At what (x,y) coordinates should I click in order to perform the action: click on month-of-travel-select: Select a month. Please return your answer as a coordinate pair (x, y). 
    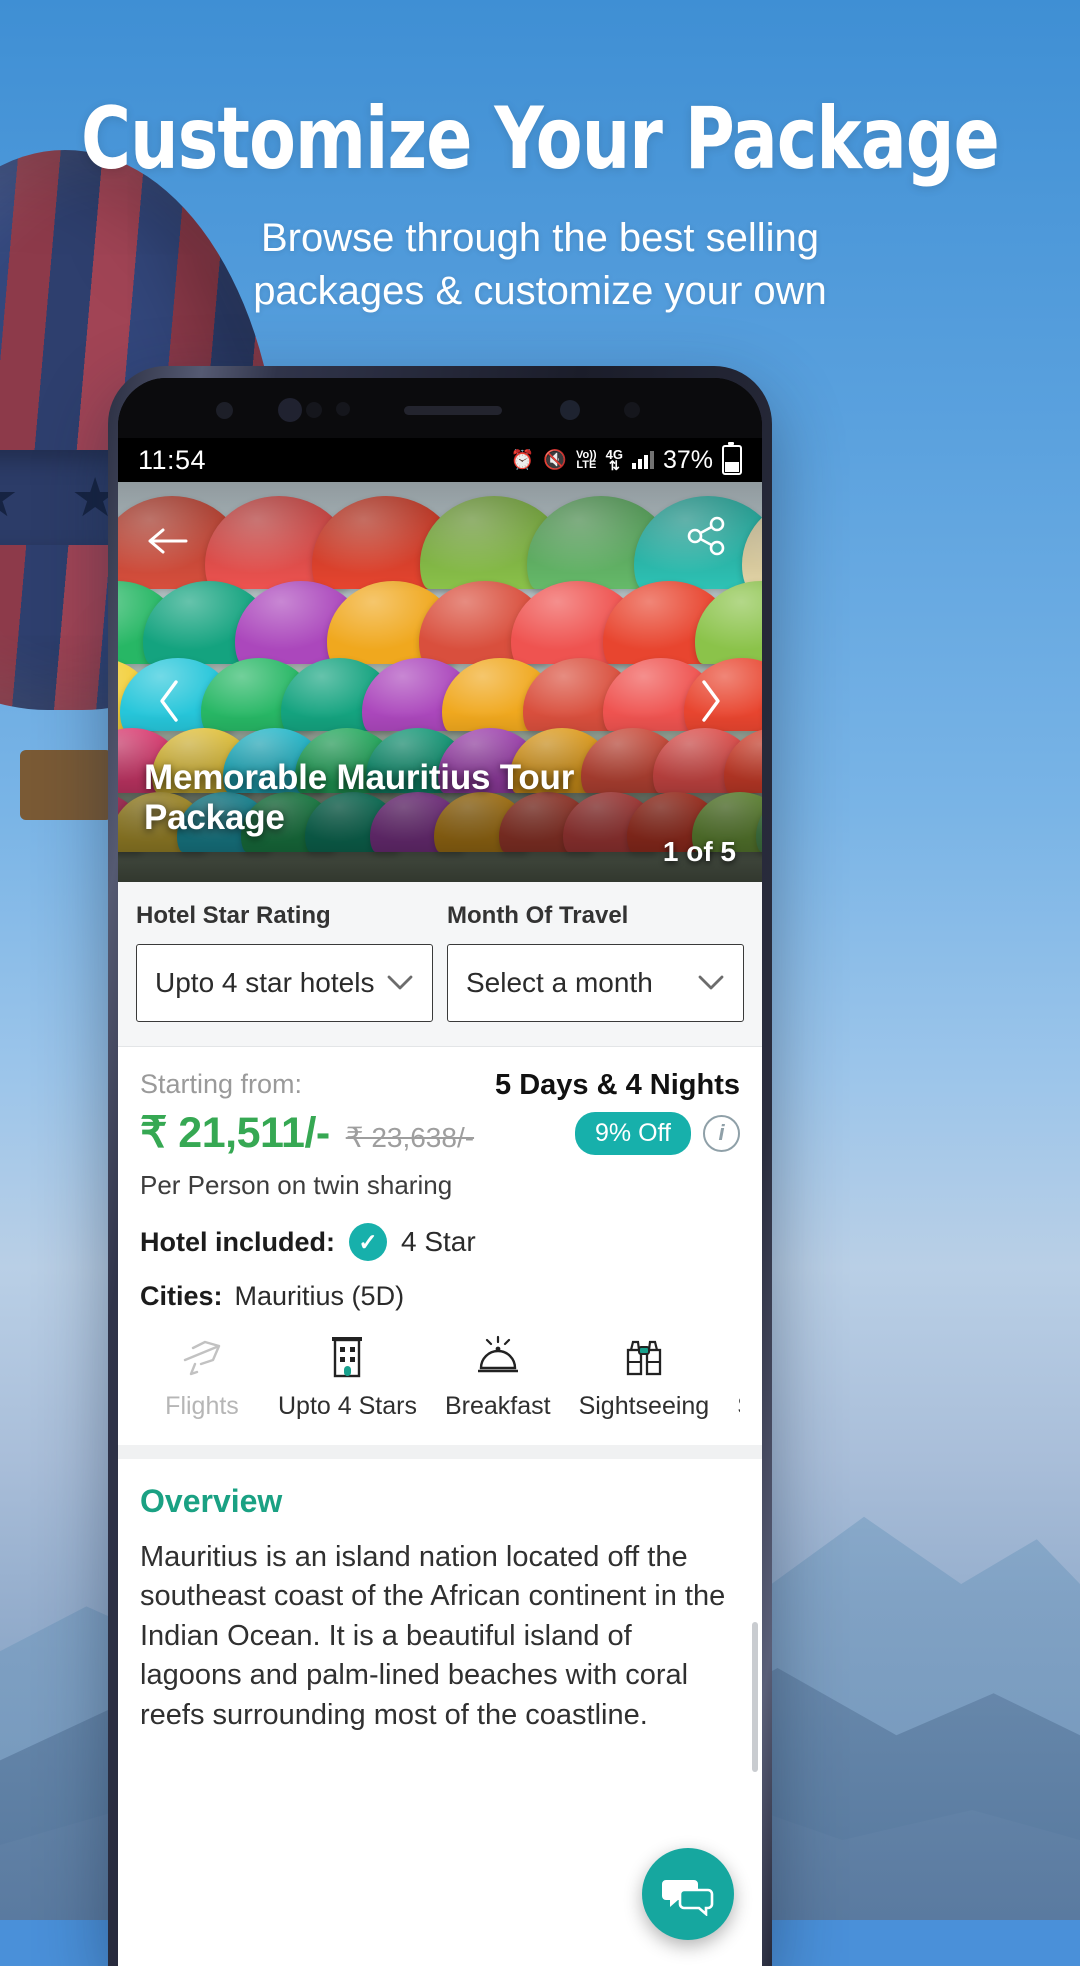
    Looking at the image, I should click on (595, 983).